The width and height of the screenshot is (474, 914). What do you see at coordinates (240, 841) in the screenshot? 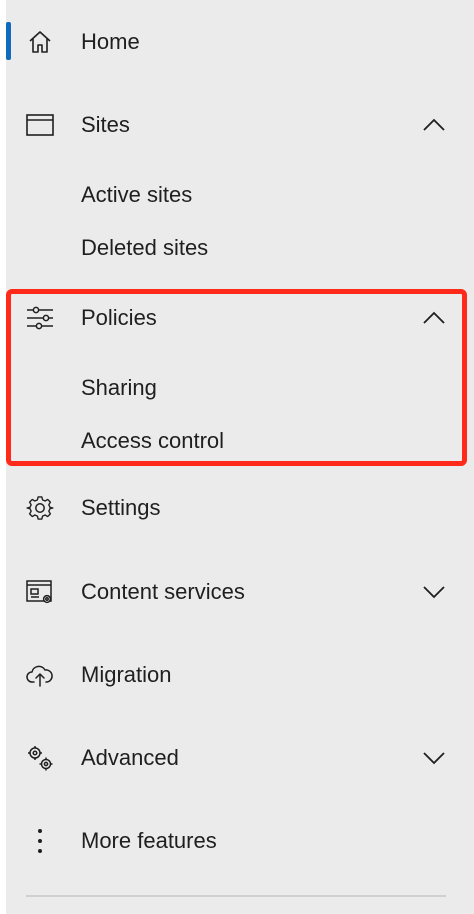
I see `nav-item-more-features: More features` at bounding box center [240, 841].